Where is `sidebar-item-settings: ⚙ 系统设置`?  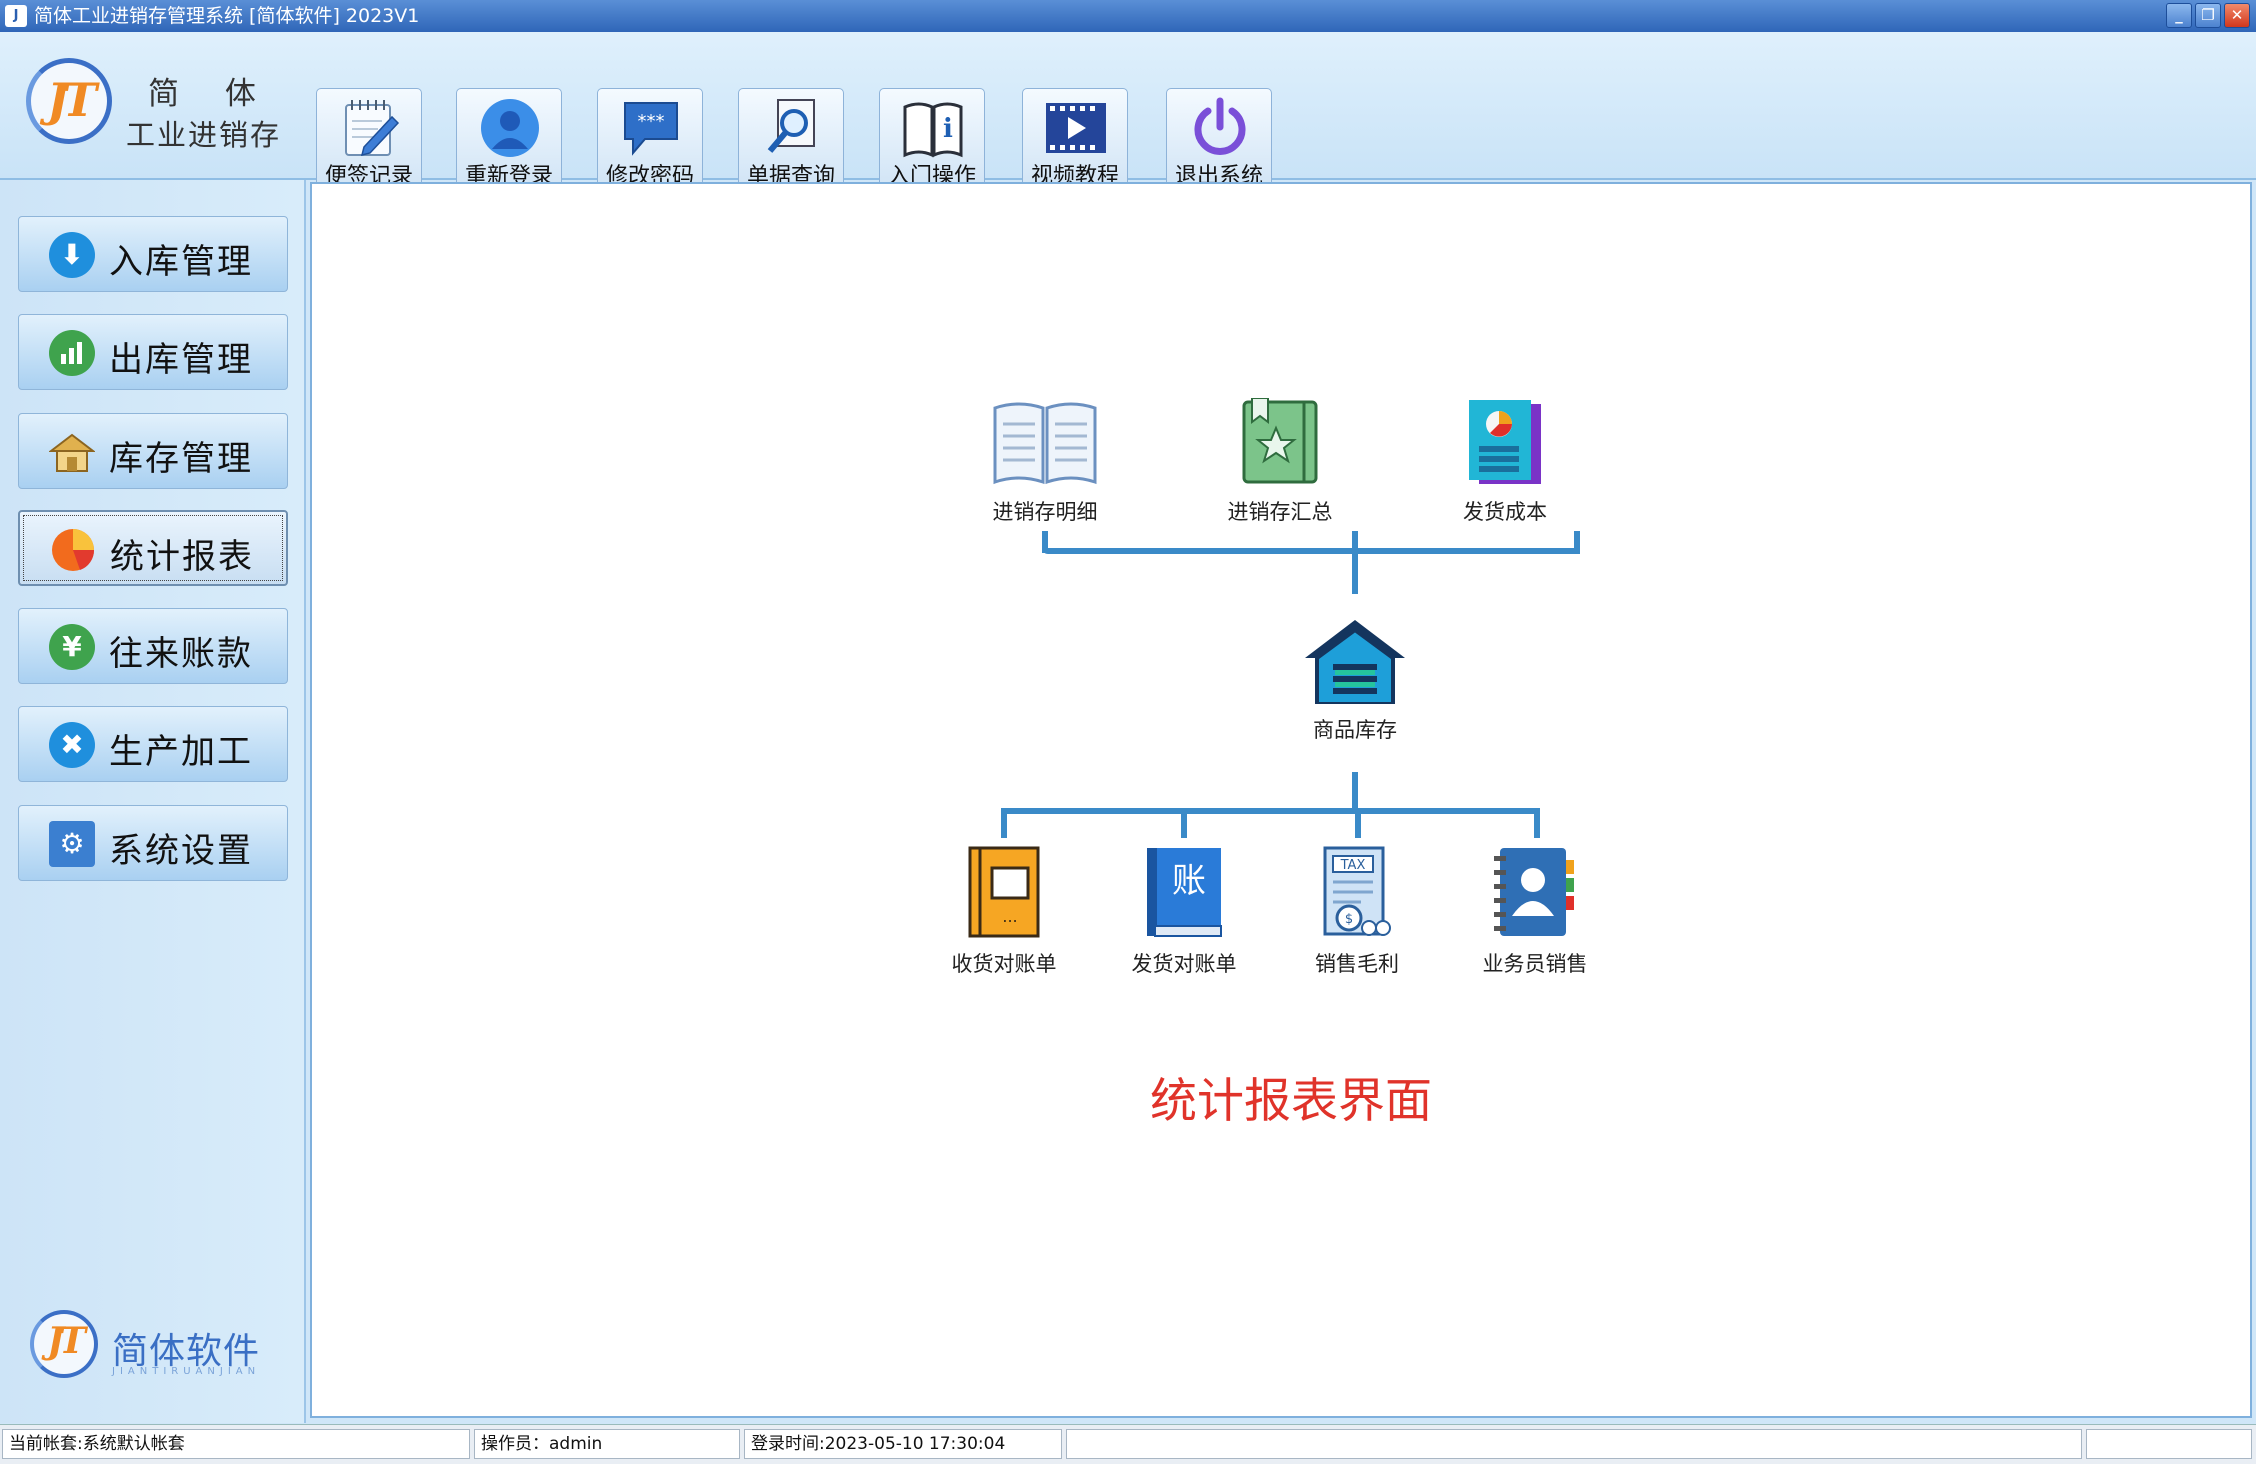 sidebar-item-settings: ⚙ 系统设置 is located at coordinates (153, 843).